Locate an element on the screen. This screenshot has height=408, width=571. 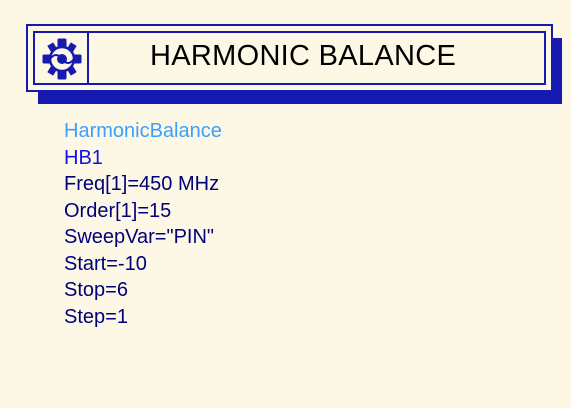
parameter-freq: Freq[1]=450 MHz is located at coordinates (143, 184).